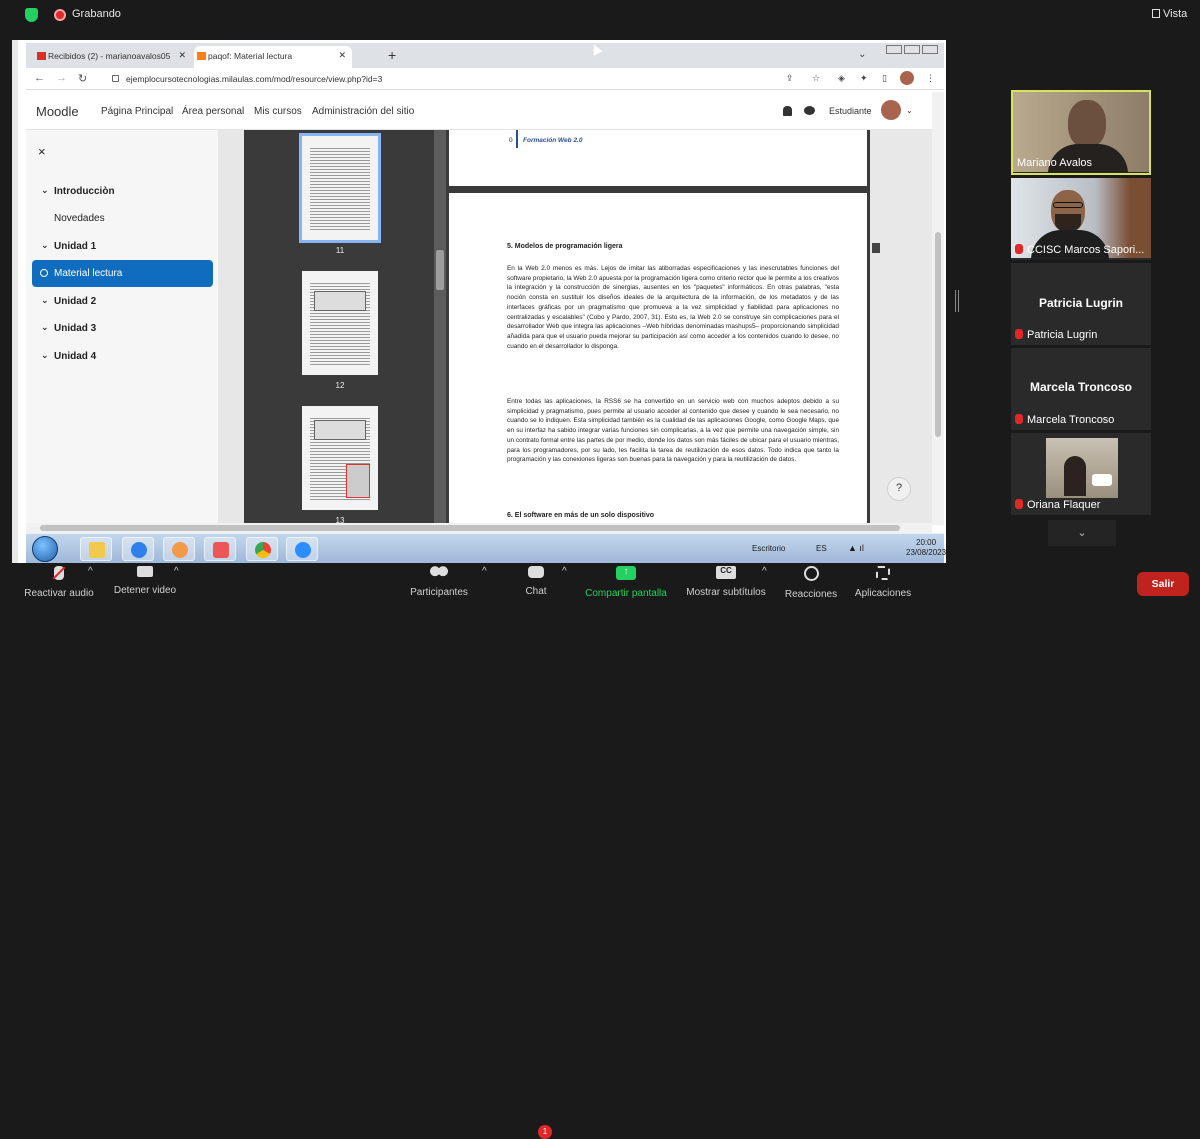  I want to click on extension-icon: ◈, so click(841, 78).